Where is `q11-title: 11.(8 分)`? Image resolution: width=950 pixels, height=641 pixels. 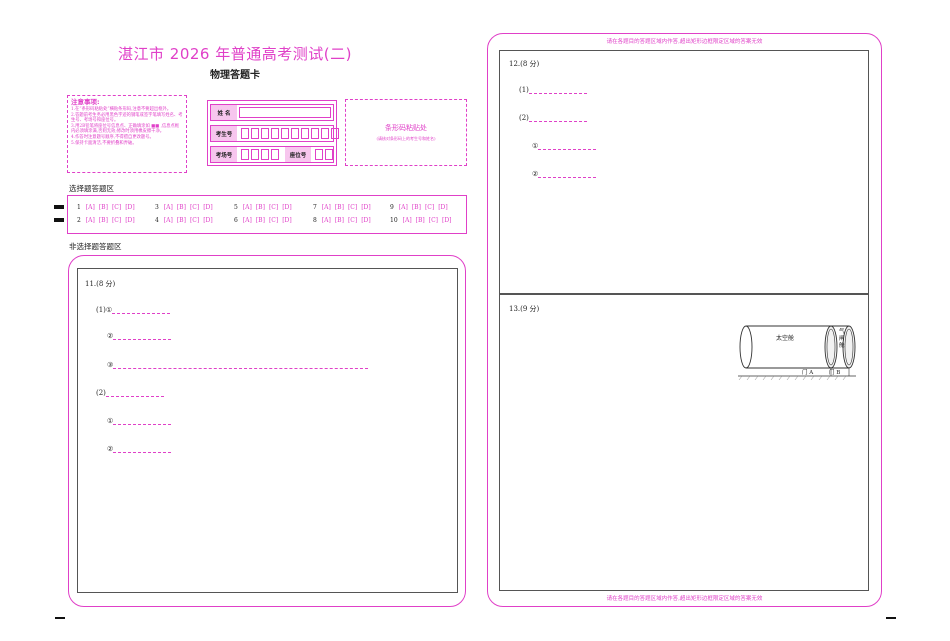
q11-title: 11.(8 分) is located at coordinates (100, 284).